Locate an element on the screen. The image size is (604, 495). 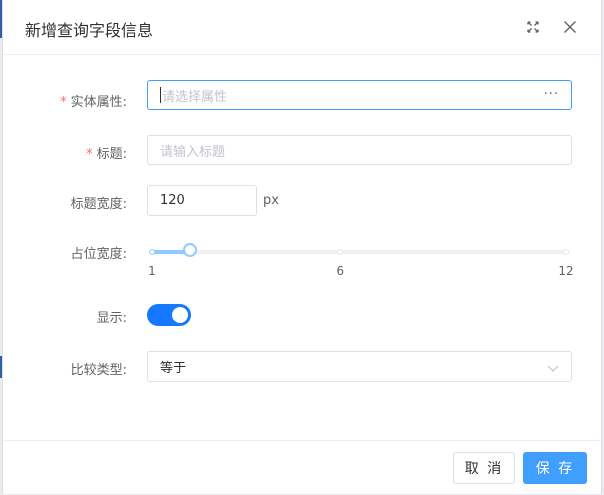
title-width-value: 120 is located at coordinates (172, 200).